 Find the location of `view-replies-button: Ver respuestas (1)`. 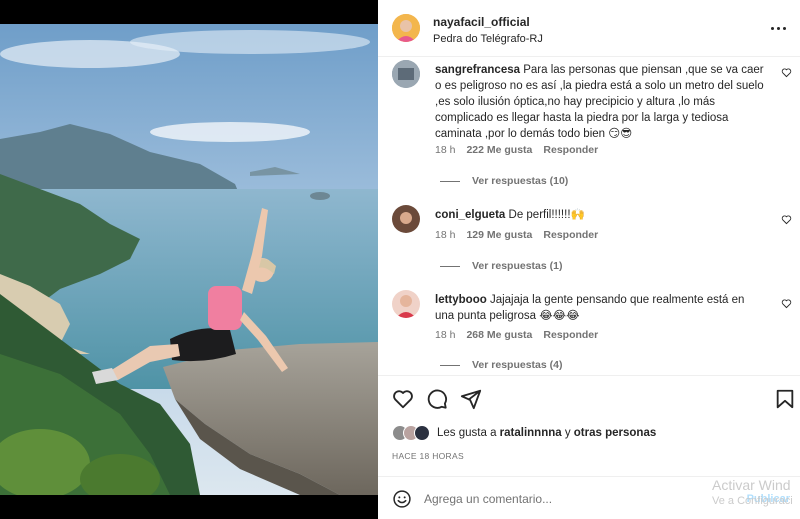

view-replies-button: Ver respuestas (1) is located at coordinates (501, 266).